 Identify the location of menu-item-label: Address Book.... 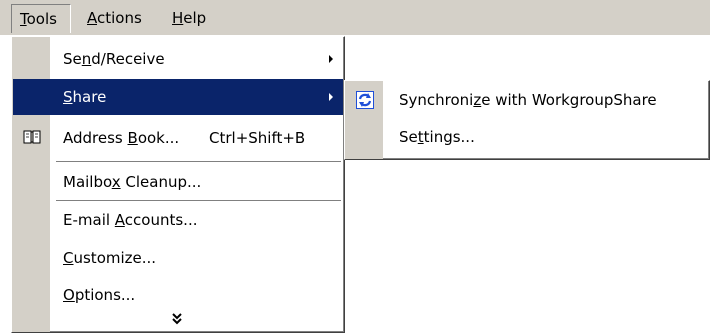
(121, 138).